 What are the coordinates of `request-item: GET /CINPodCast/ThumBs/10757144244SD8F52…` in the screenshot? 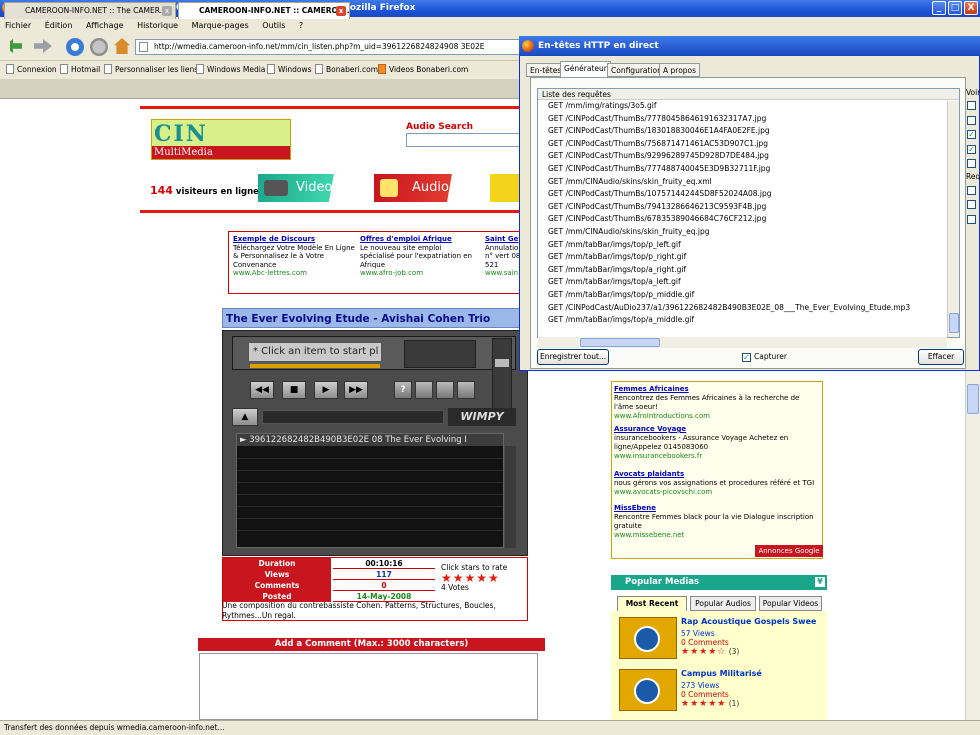 It's located at (660, 194).